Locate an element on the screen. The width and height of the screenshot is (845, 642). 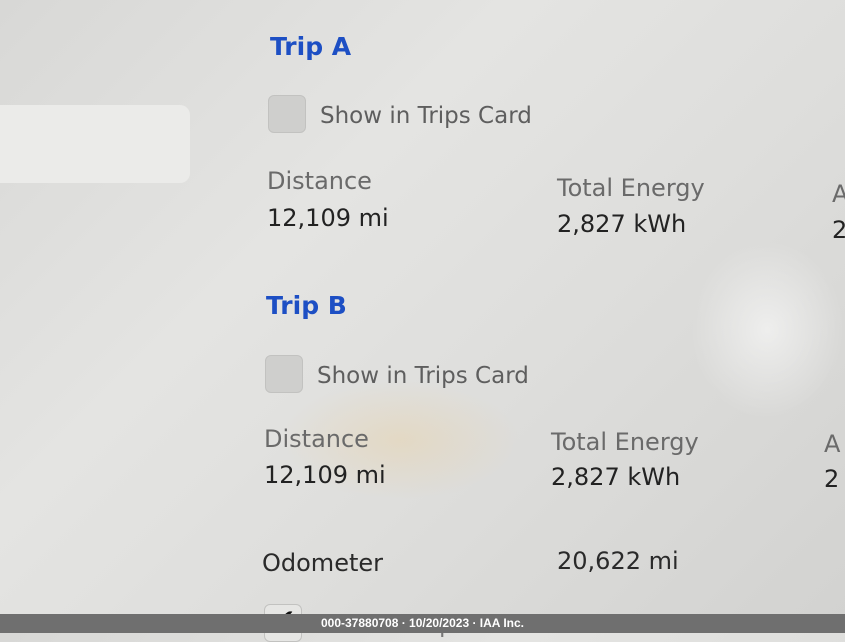
trip-b-third-label: A is located at coordinates (832, 444).